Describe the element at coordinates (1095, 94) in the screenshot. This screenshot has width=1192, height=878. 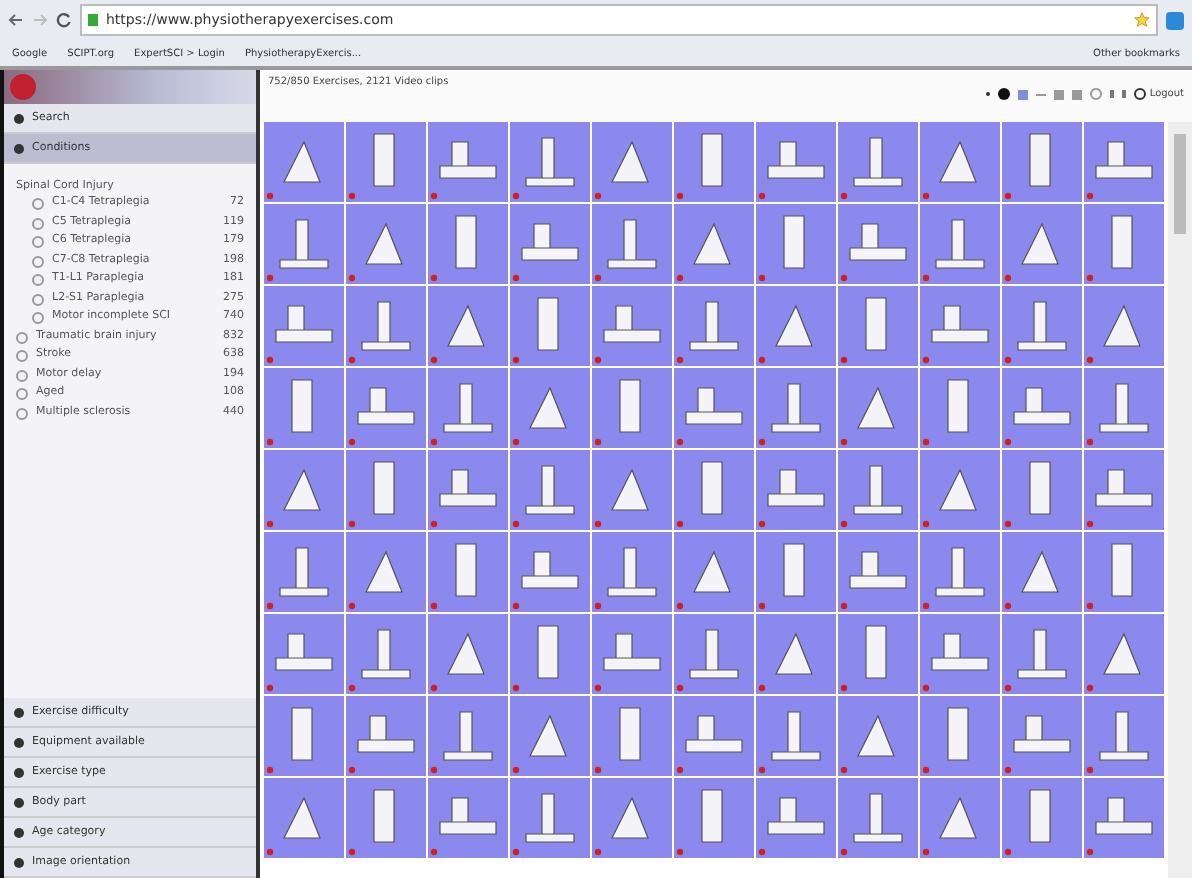
I see `ring-icon` at that location.